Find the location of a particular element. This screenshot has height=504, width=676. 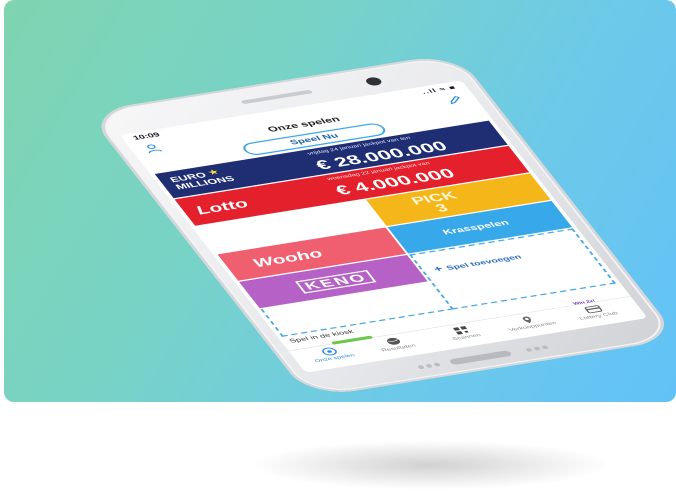

tab-verkooppunten: Verkooppunten is located at coordinates (529, 322).